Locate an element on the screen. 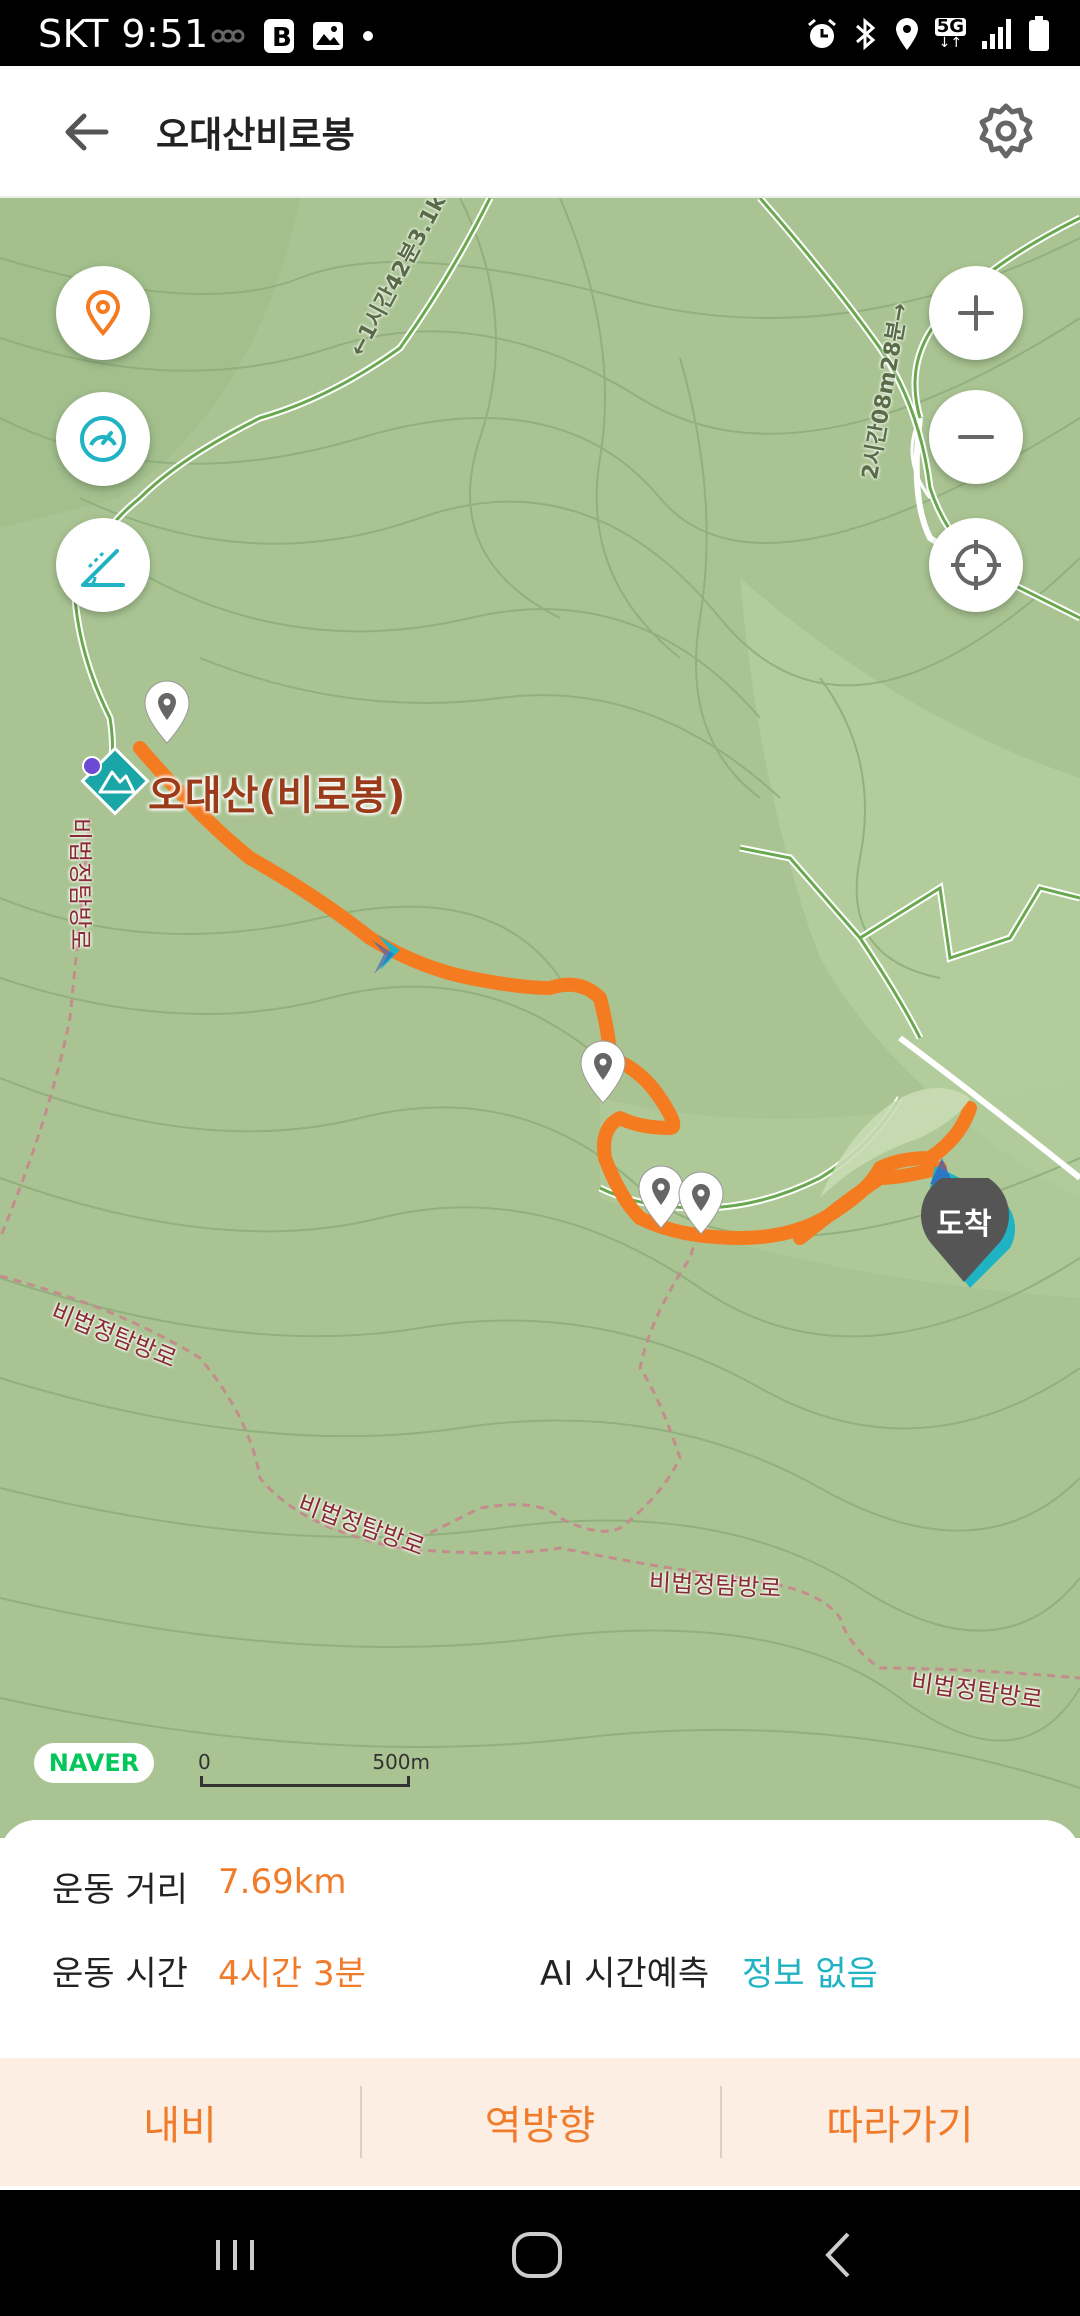  naver-logo: NAVER is located at coordinates (94, 1763).